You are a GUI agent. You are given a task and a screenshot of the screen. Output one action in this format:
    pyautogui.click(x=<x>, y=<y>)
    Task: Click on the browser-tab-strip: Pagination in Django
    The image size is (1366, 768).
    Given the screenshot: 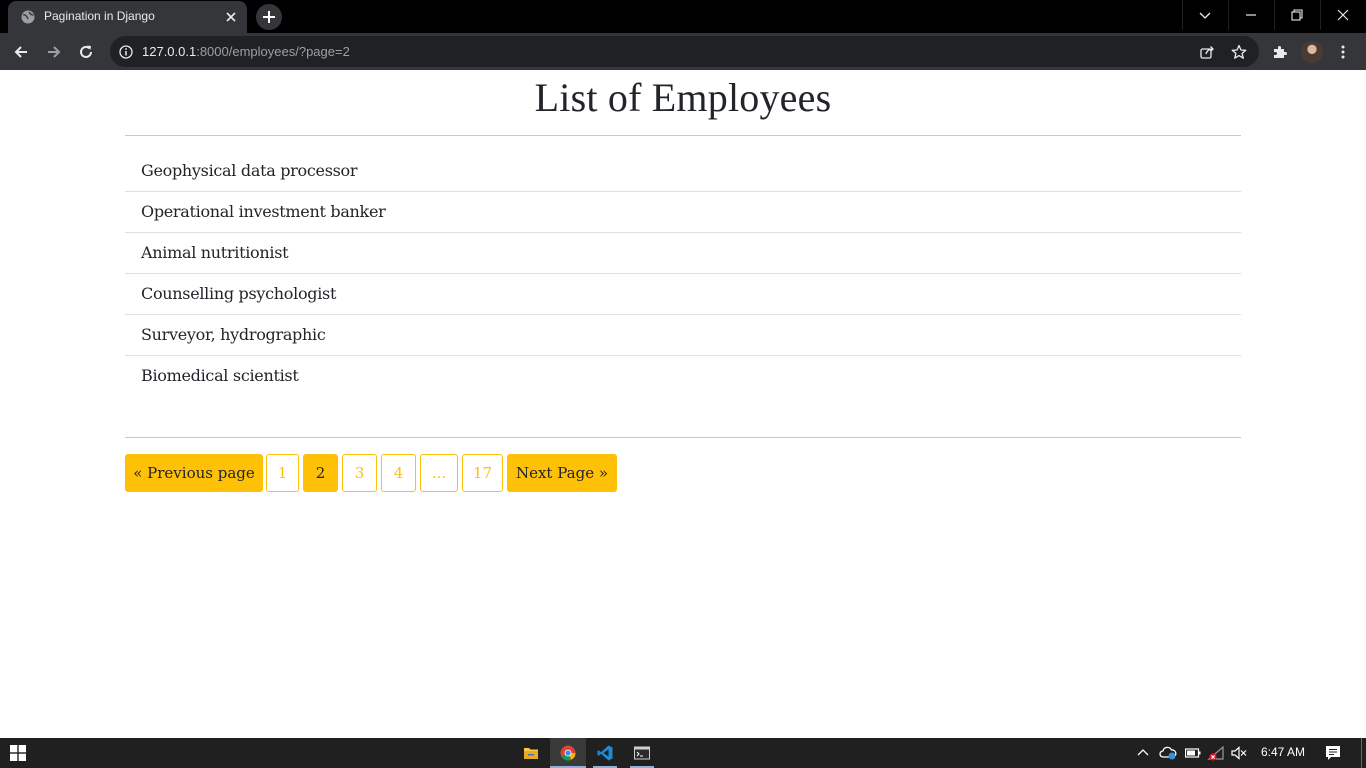 What is the action you would take?
    pyautogui.click(x=683, y=16)
    